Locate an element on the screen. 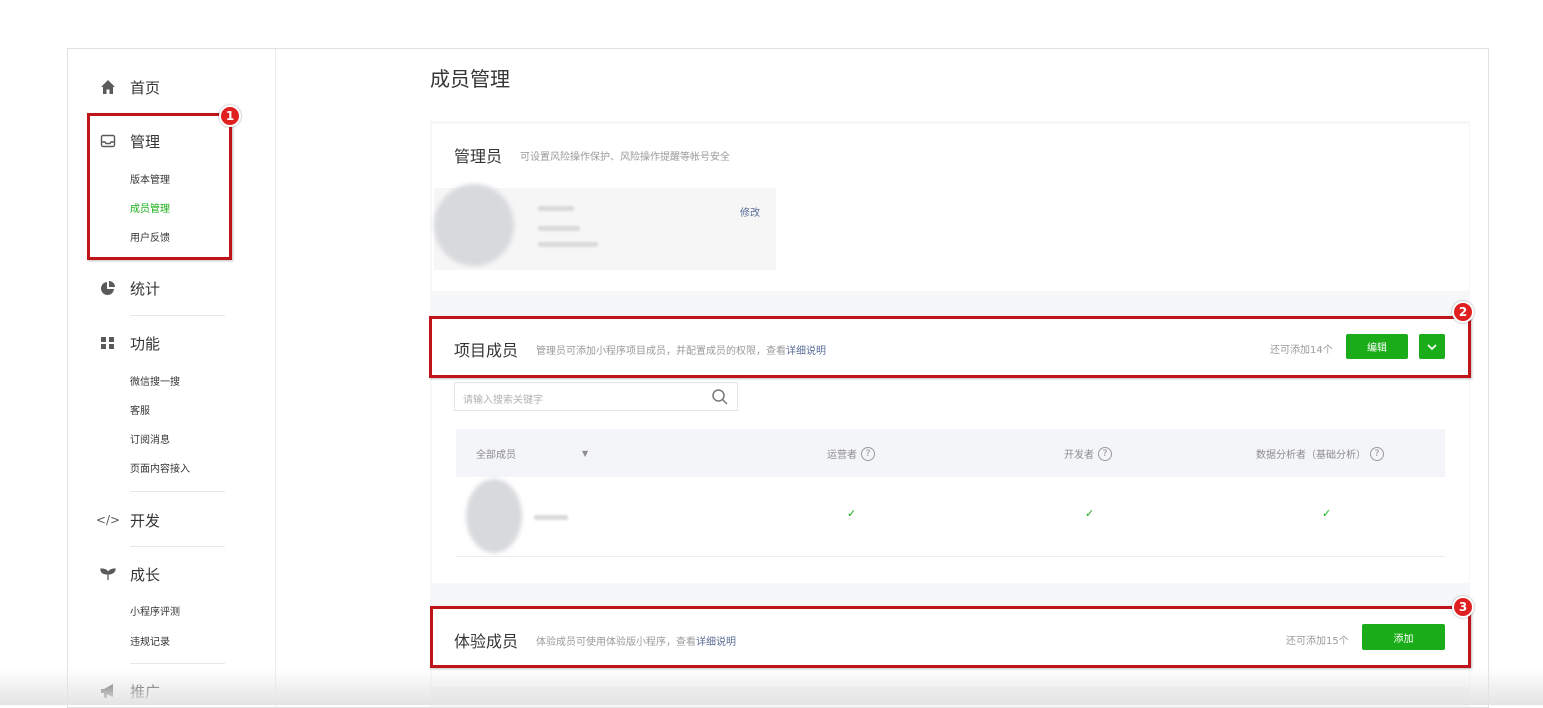  search-placeholder: 请输入搜索关键字 is located at coordinates (503, 400).